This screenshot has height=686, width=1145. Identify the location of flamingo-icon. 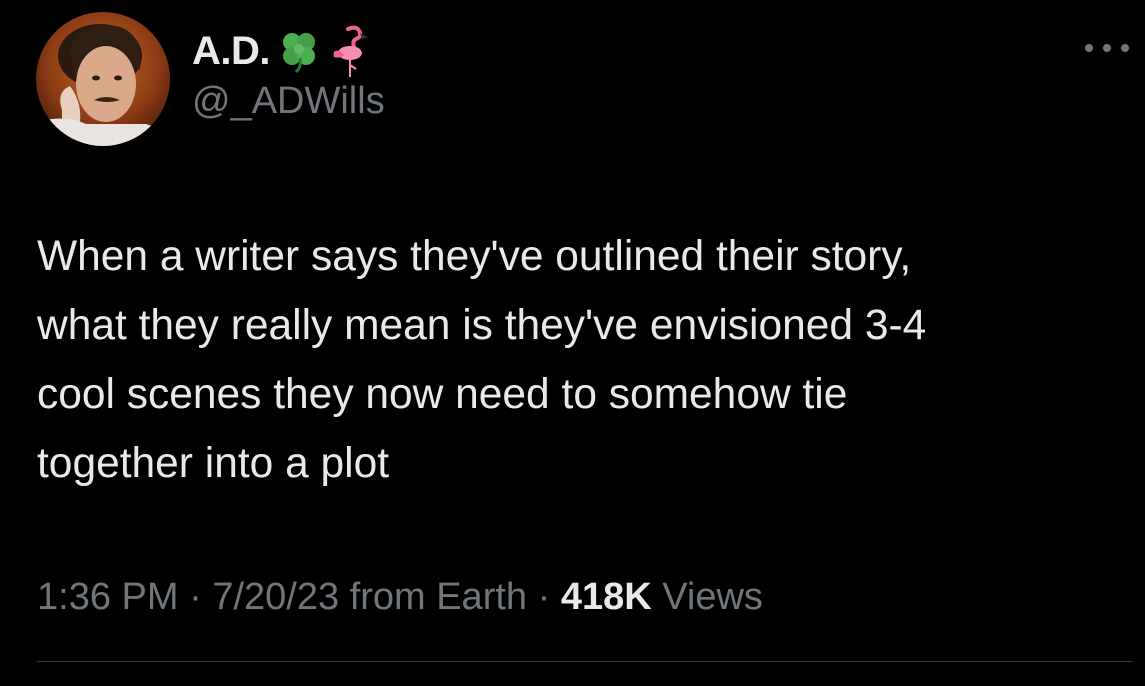
(350, 51).